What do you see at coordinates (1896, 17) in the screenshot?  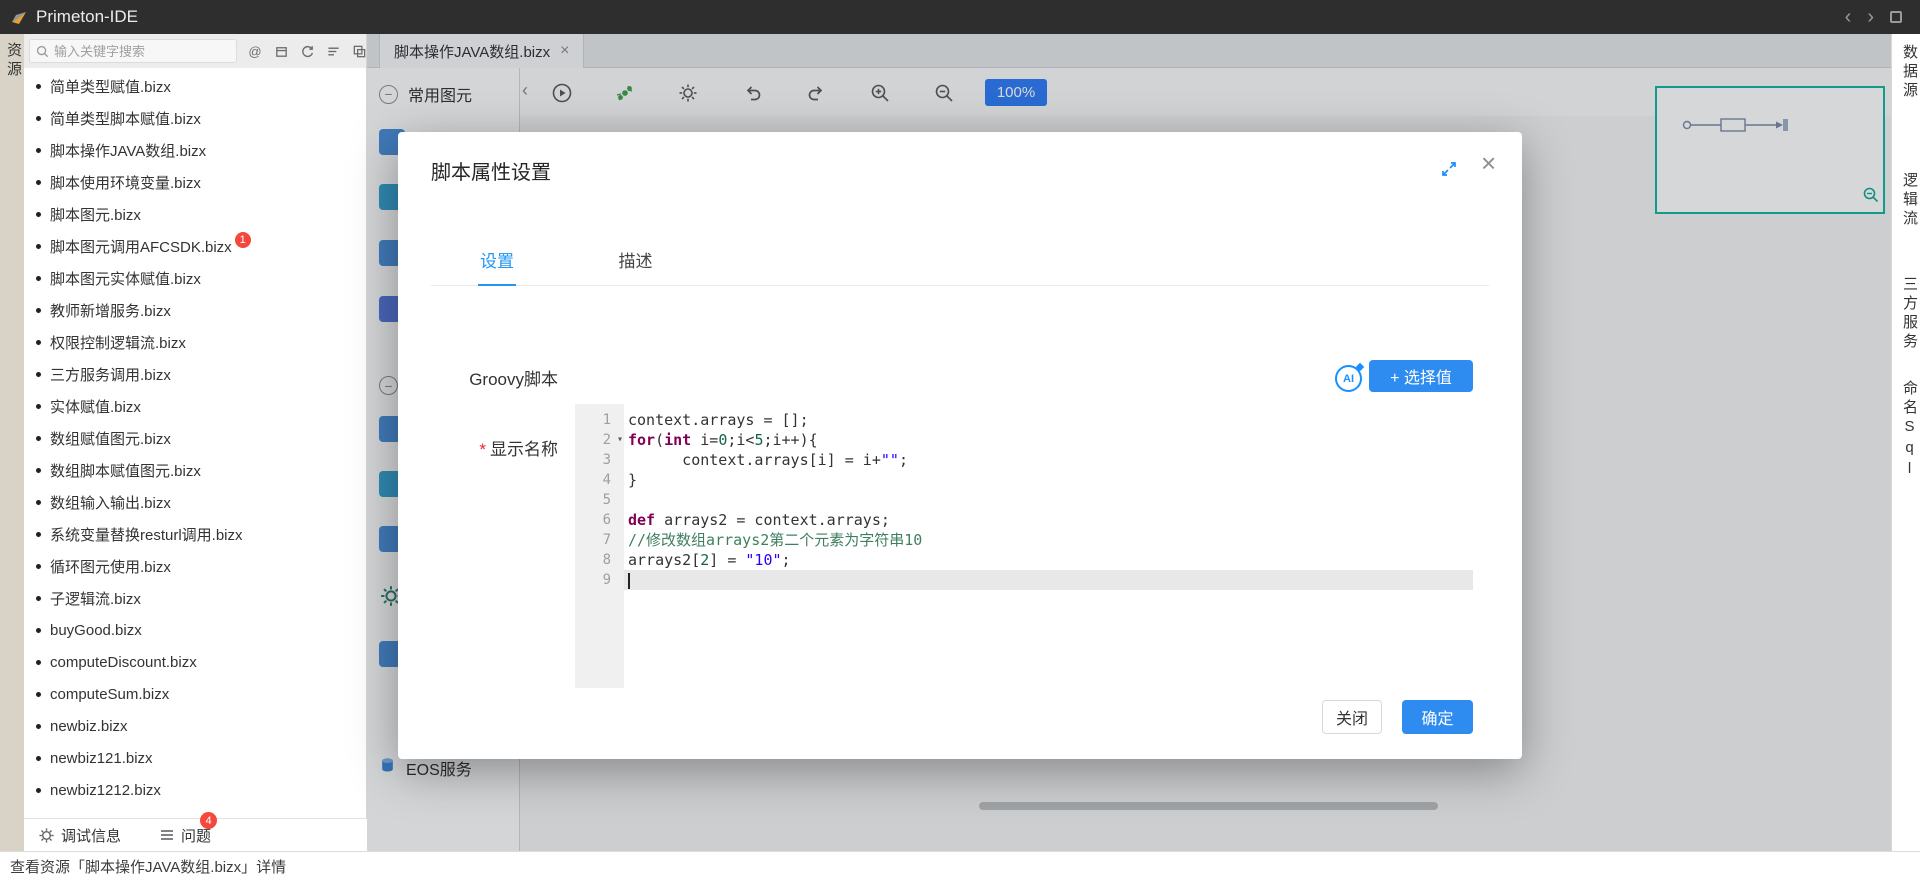 I see `window-restore-icon` at bounding box center [1896, 17].